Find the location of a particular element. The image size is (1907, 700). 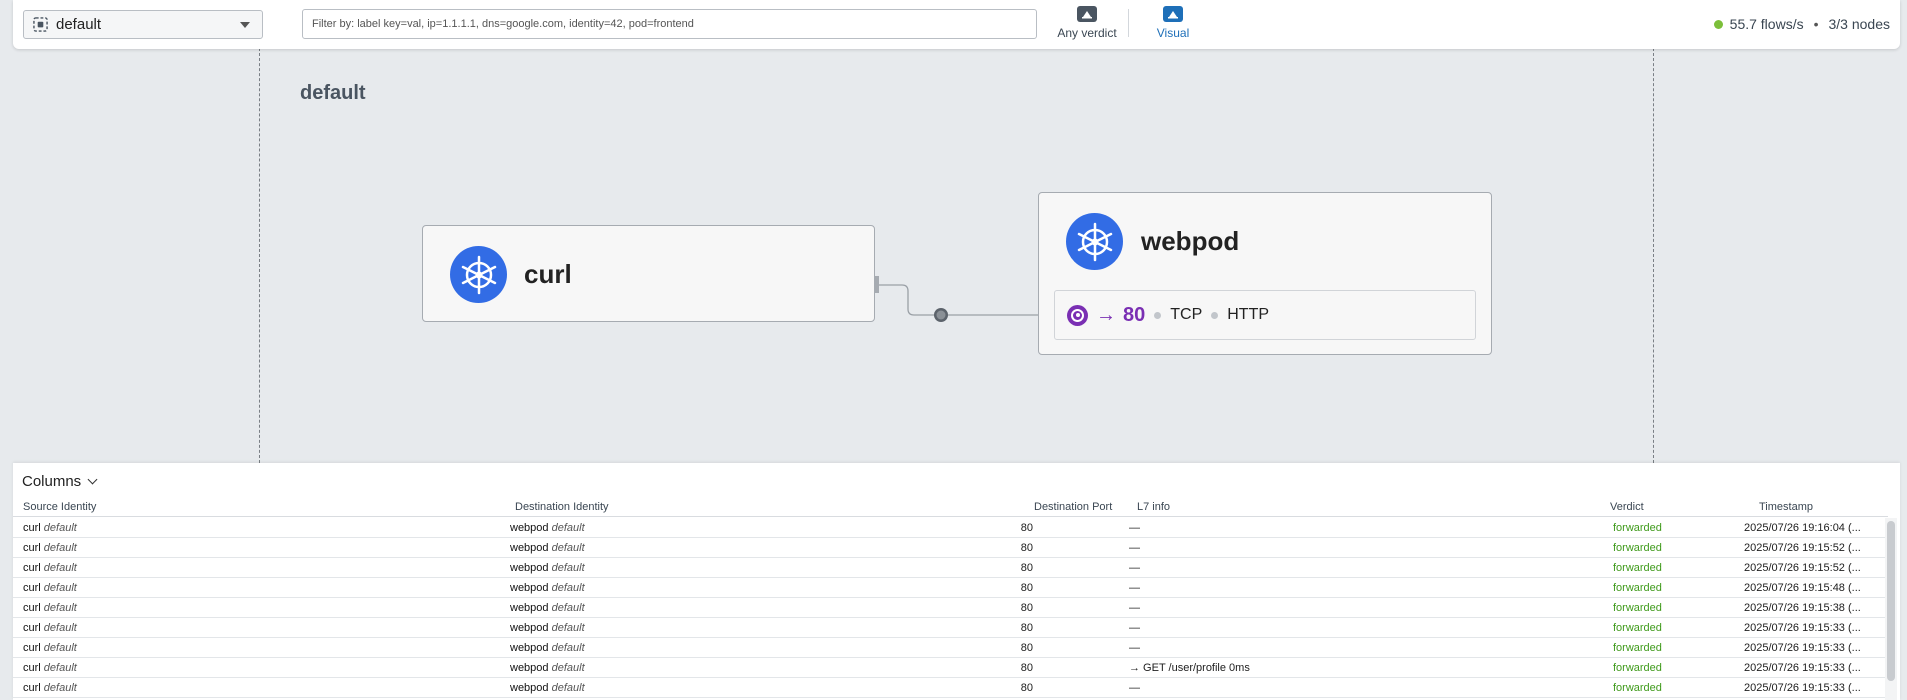

namespace-icon is located at coordinates (40, 24).